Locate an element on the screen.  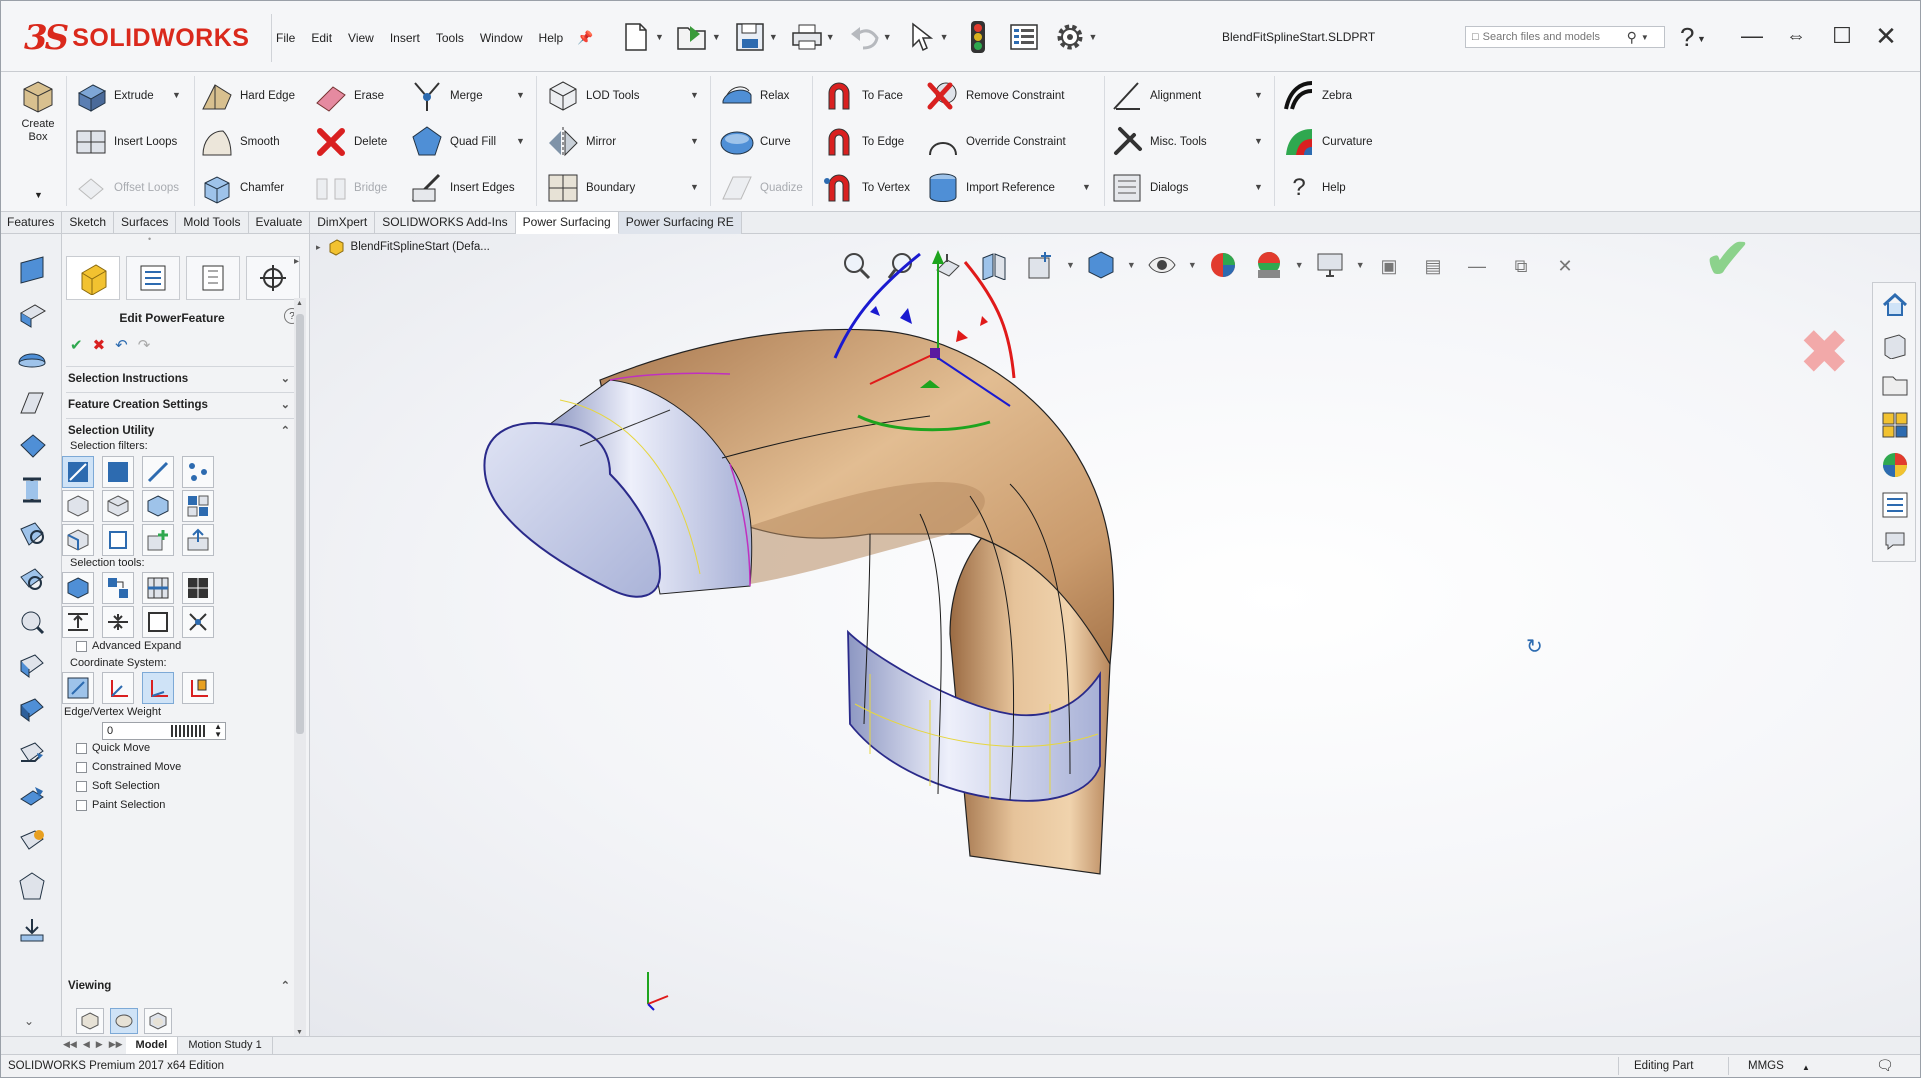
confirmation-cancel-button: ✖ is located at coordinates (1824, 352).